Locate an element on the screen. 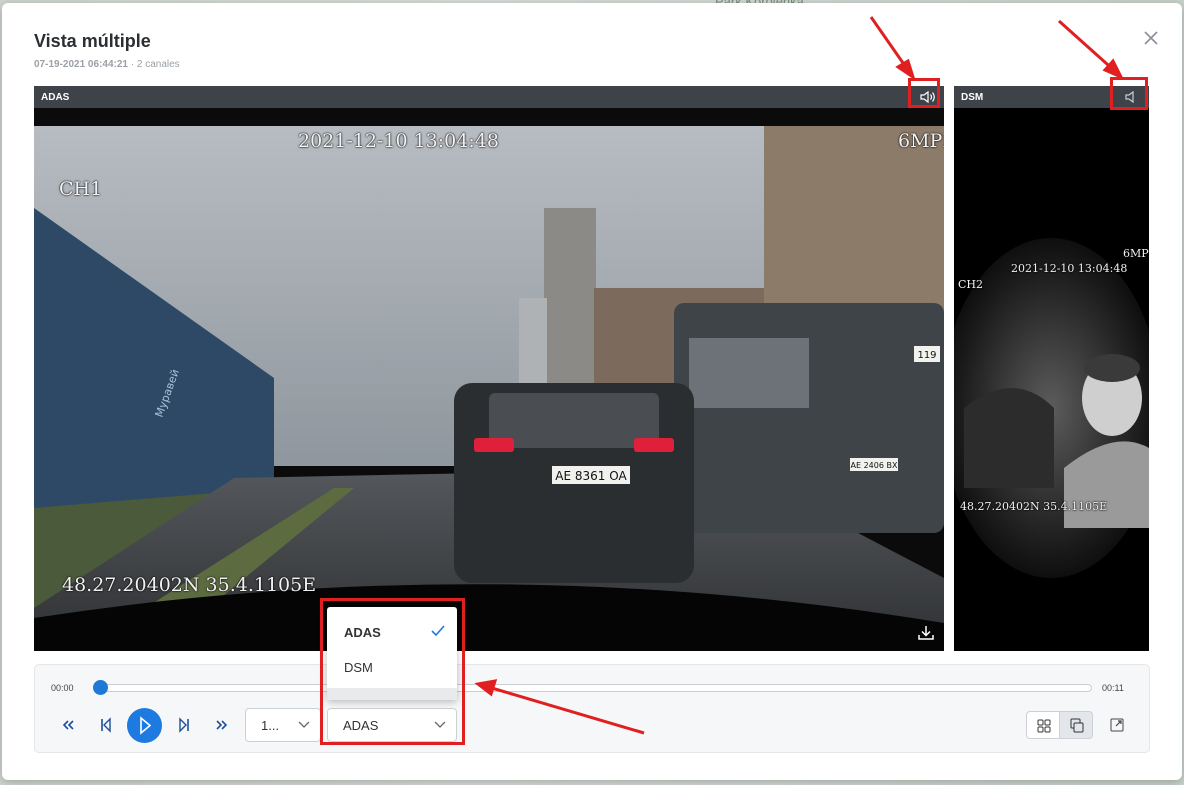 The height and width of the screenshot is (785, 1184). osd-gps-dsm: 48.27.20402N 35.4.1105E is located at coordinates (1034, 506).